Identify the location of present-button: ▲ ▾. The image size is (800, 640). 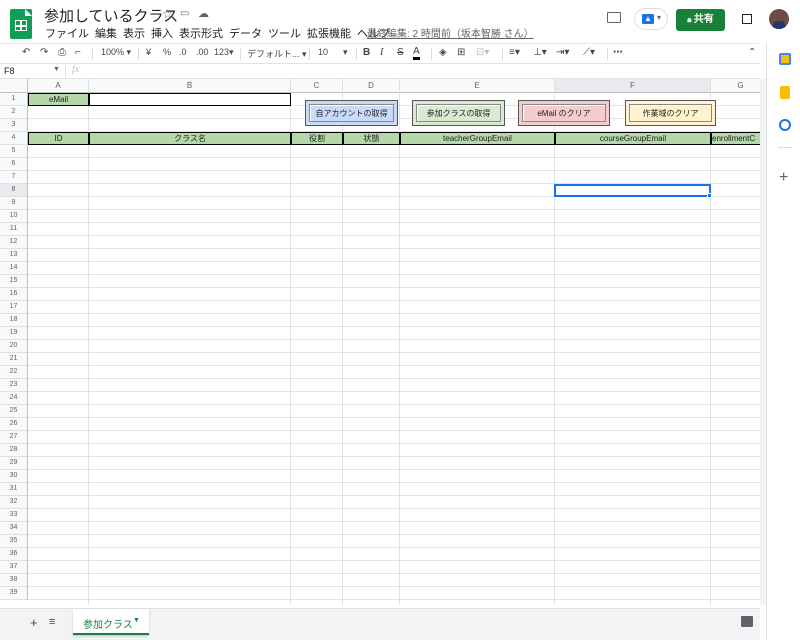
(651, 19).